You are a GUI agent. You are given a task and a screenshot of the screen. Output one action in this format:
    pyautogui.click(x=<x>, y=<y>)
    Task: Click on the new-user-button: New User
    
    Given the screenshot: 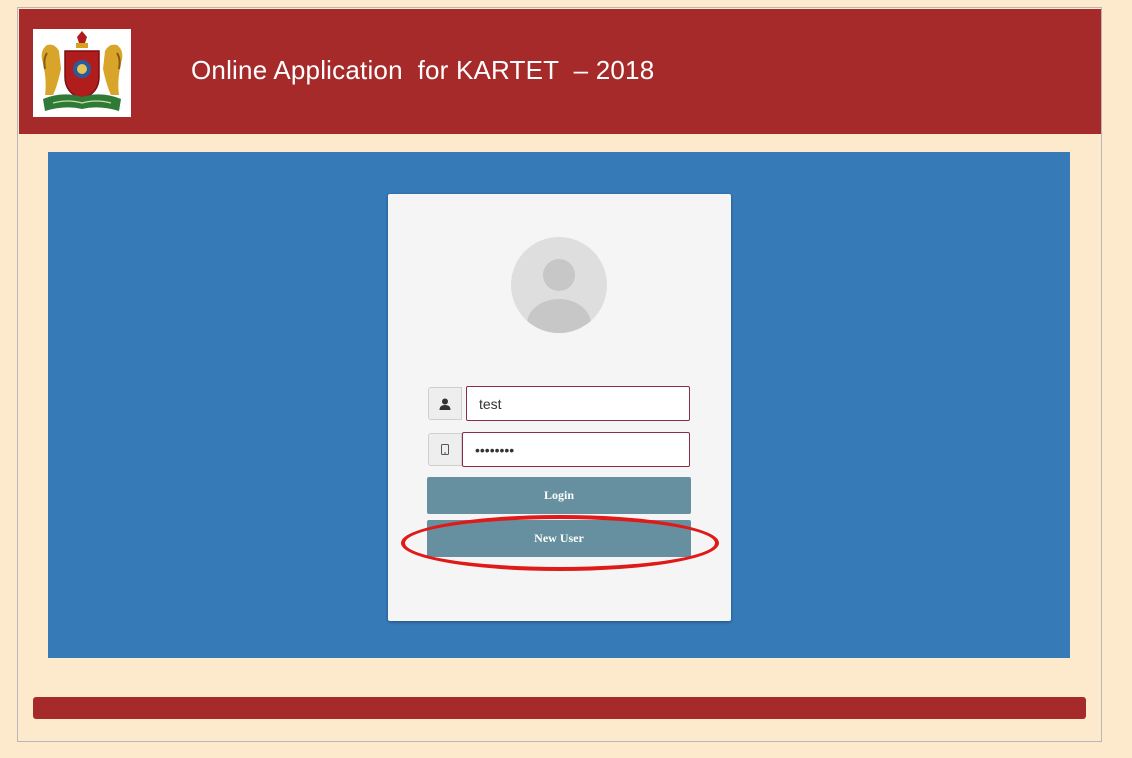 What is the action you would take?
    pyautogui.click(x=559, y=538)
    